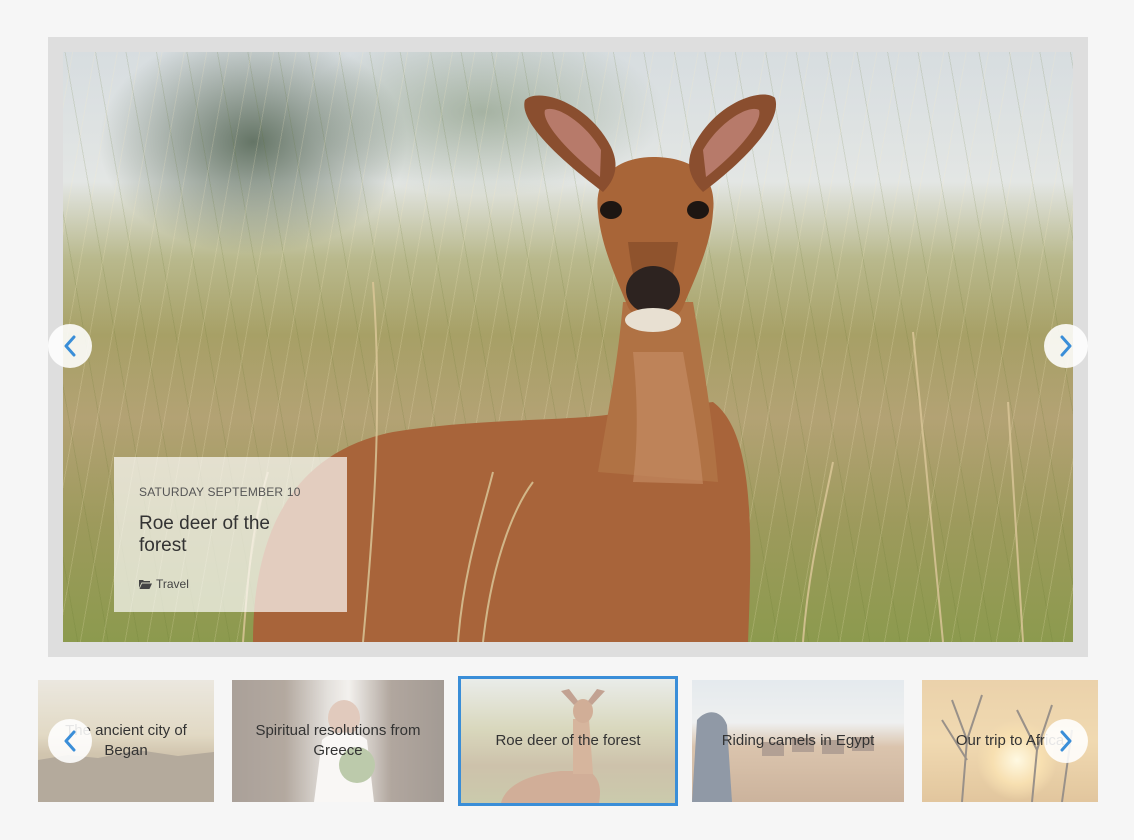 The image size is (1134, 840). I want to click on slide-category: Travel, so click(230, 584).